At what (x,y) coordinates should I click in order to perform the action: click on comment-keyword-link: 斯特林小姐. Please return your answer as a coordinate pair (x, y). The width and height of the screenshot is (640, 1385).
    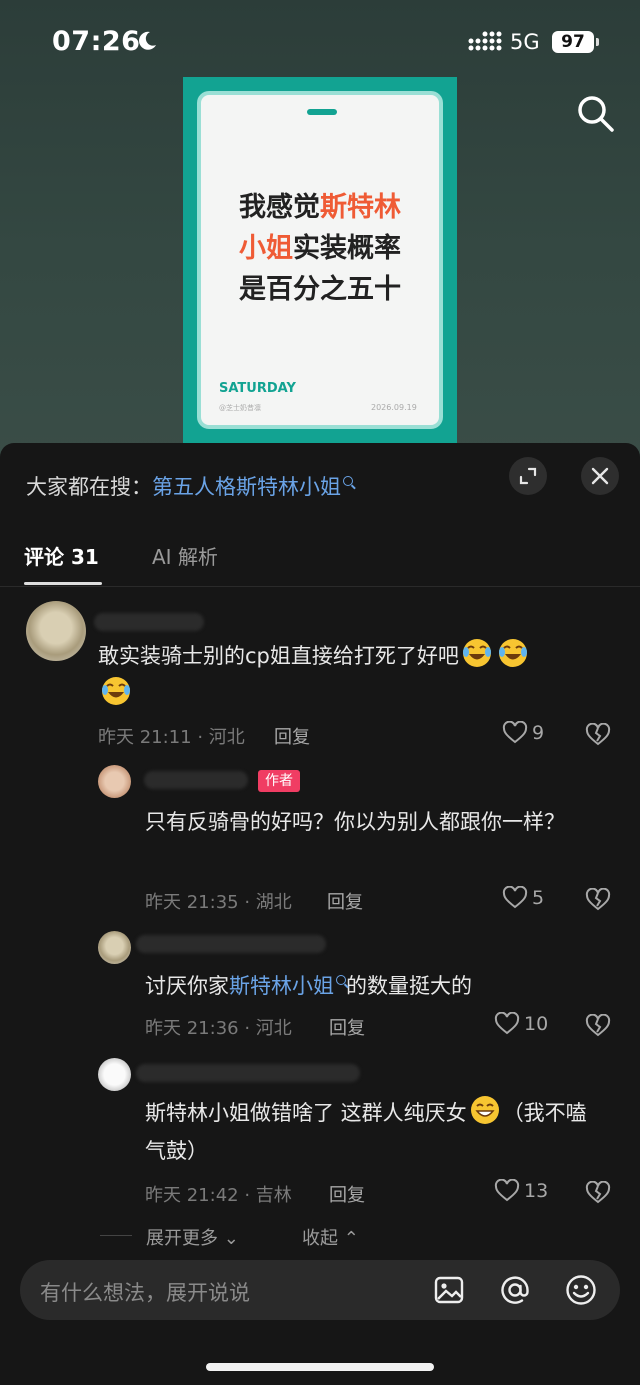
    Looking at the image, I should click on (281, 986).